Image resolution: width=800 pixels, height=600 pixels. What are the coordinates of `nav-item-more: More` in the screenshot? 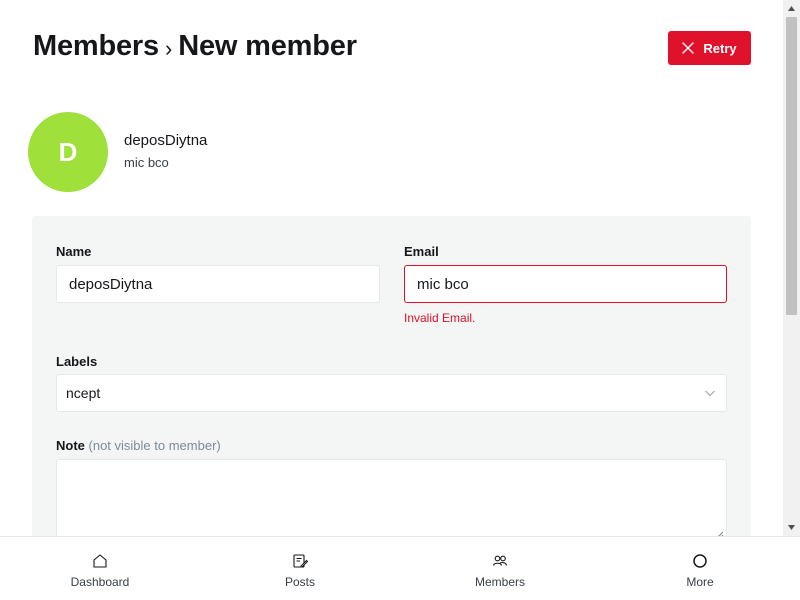 It's located at (700, 568).